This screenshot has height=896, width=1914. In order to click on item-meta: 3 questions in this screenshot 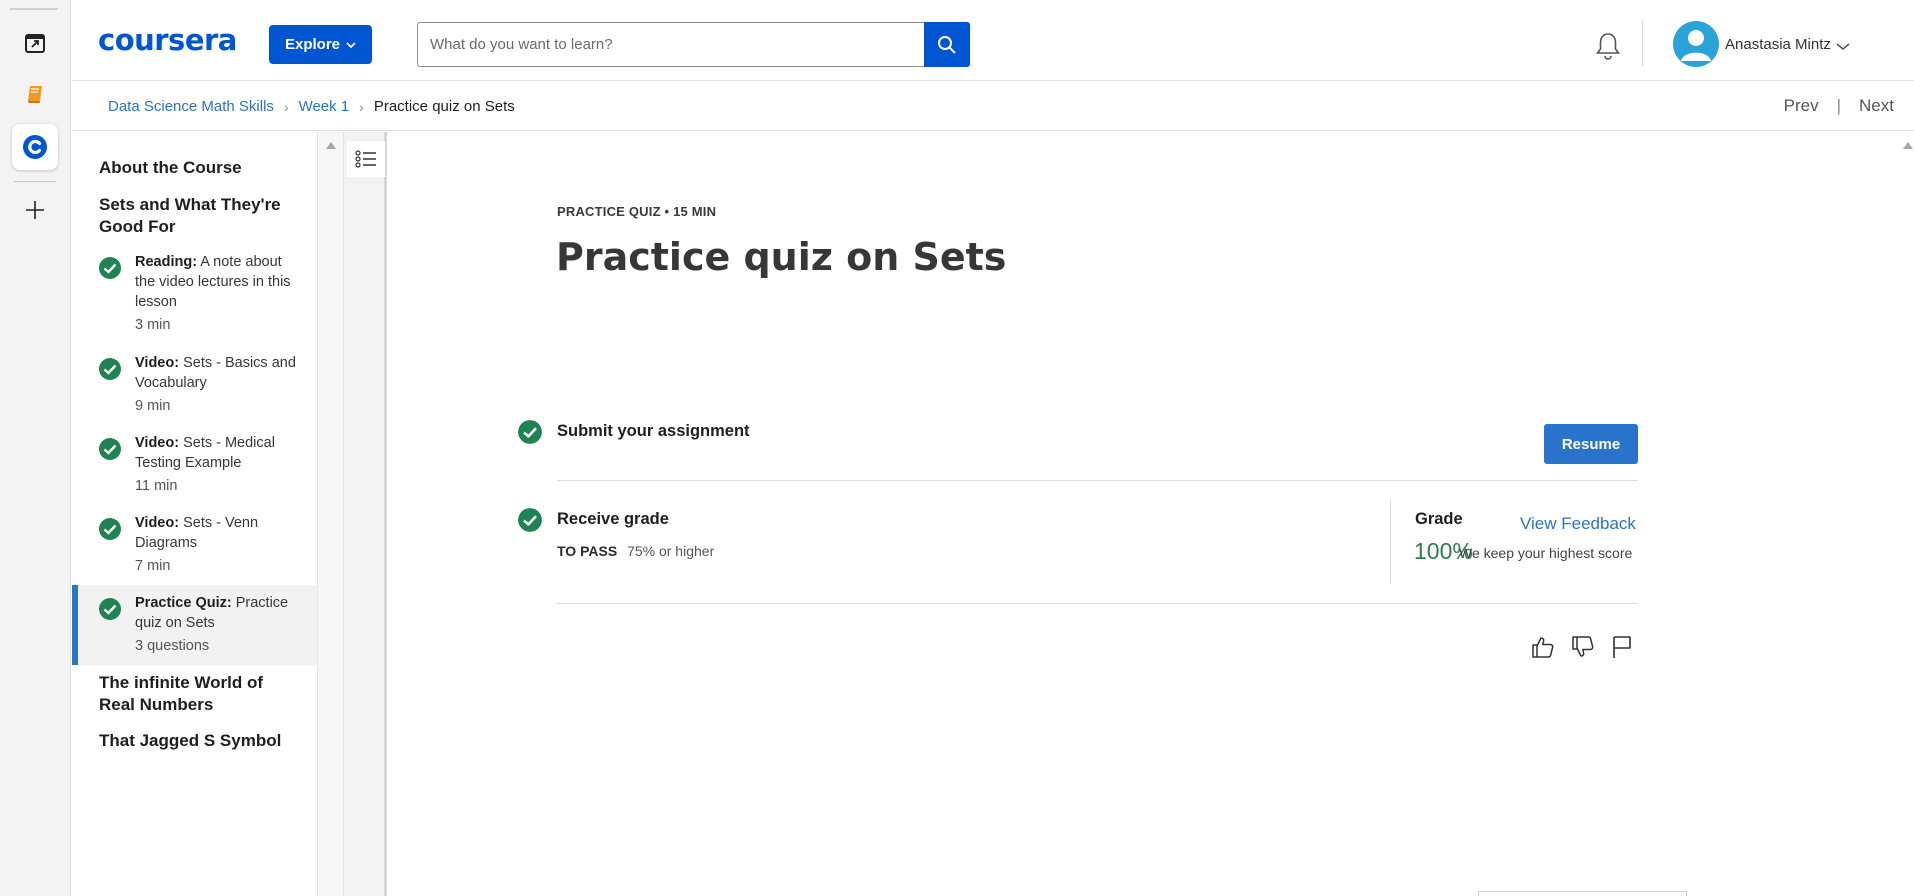, I will do `click(172, 646)`.